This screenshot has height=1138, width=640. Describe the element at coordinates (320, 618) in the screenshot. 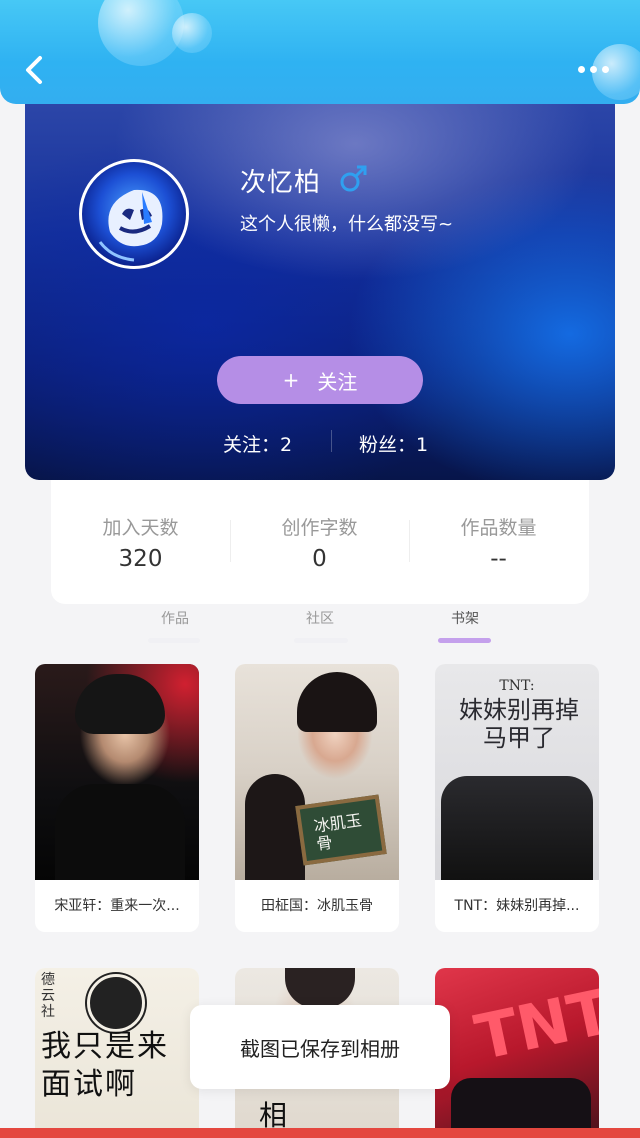

I see `tab-community: 社区` at that location.